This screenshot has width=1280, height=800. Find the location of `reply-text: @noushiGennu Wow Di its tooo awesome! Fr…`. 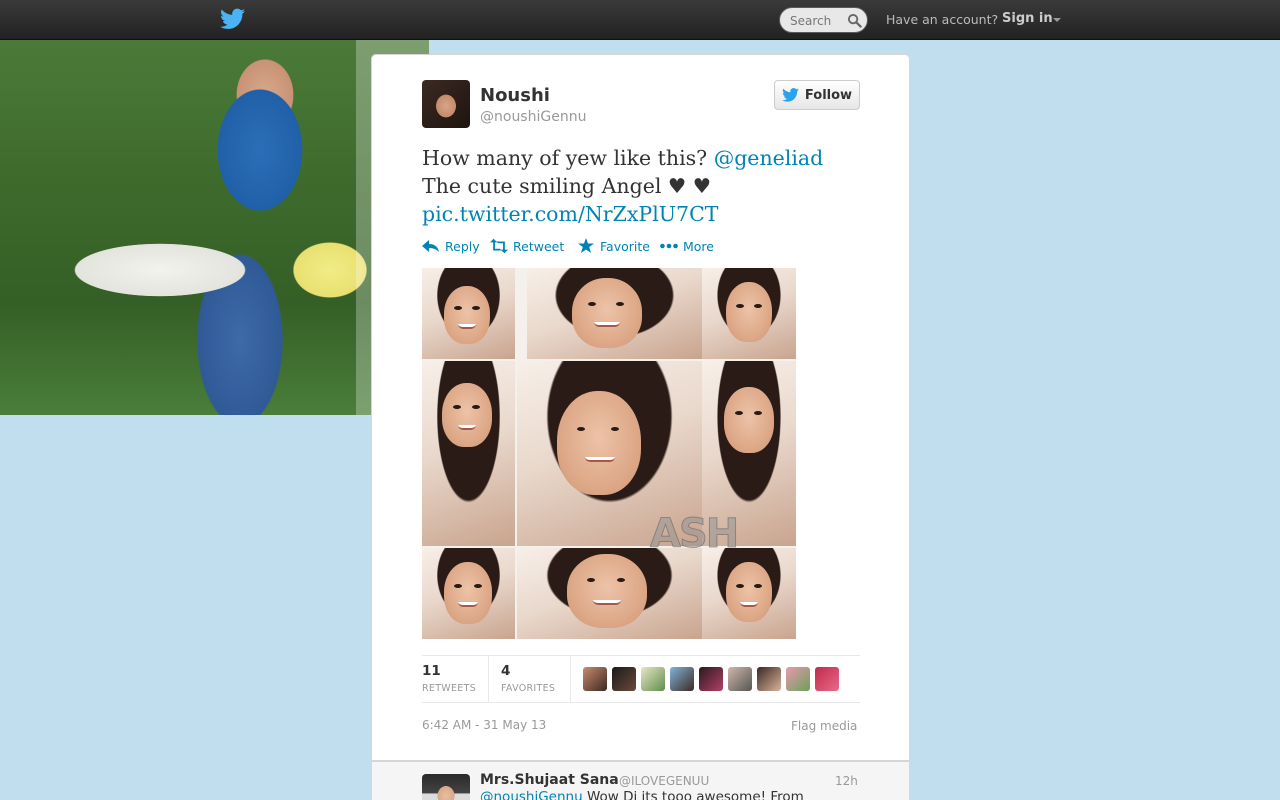

reply-text: @noushiGennu Wow Di its tooo awesome! Fr… is located at coordinates (642, 794).